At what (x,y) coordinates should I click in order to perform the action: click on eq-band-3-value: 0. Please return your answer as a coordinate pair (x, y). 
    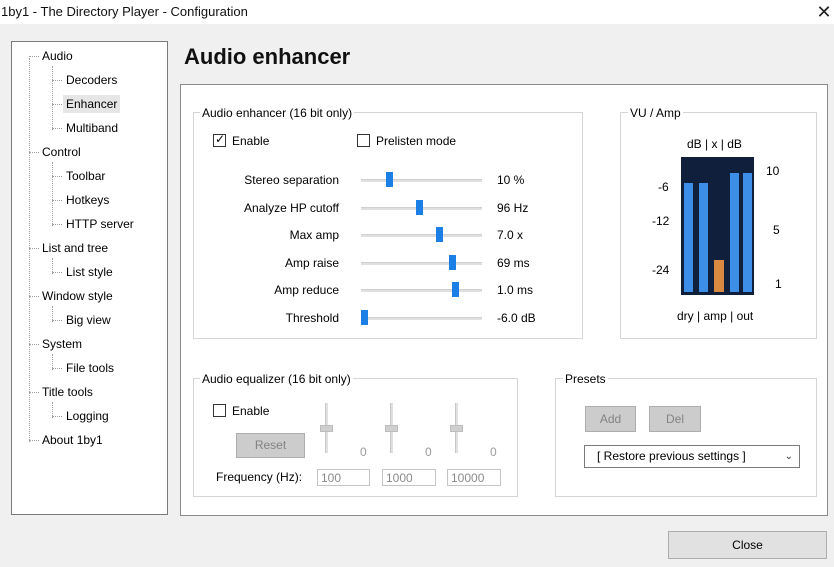
    Looking at the image, I should click on (493, 452).